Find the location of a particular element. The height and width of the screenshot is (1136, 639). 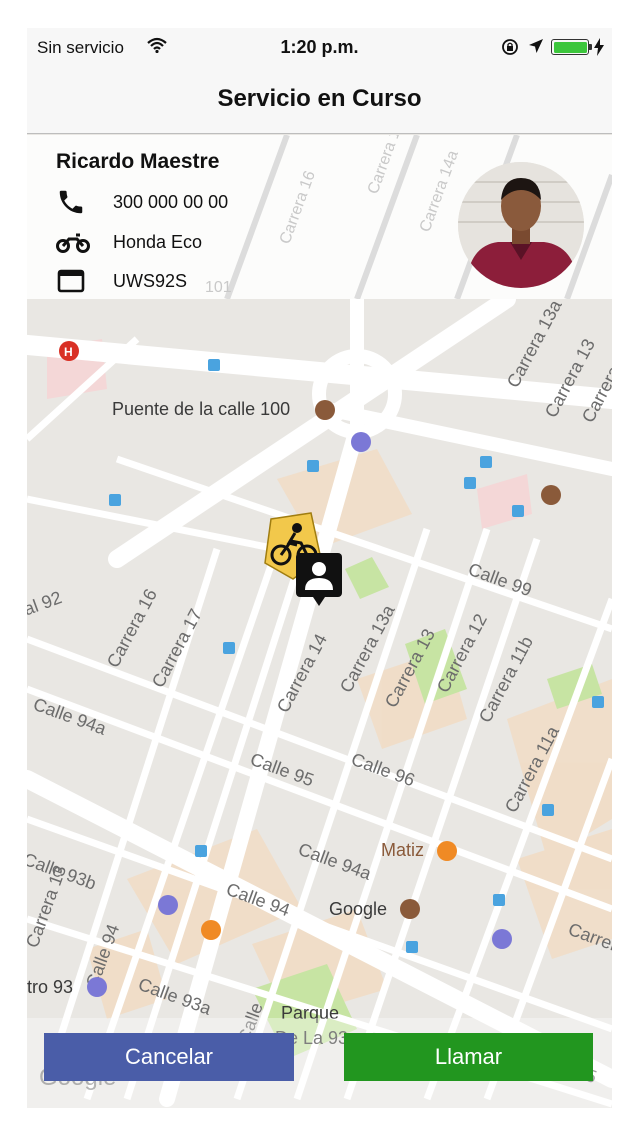

phone-icon is located at coordinates (73, 202).